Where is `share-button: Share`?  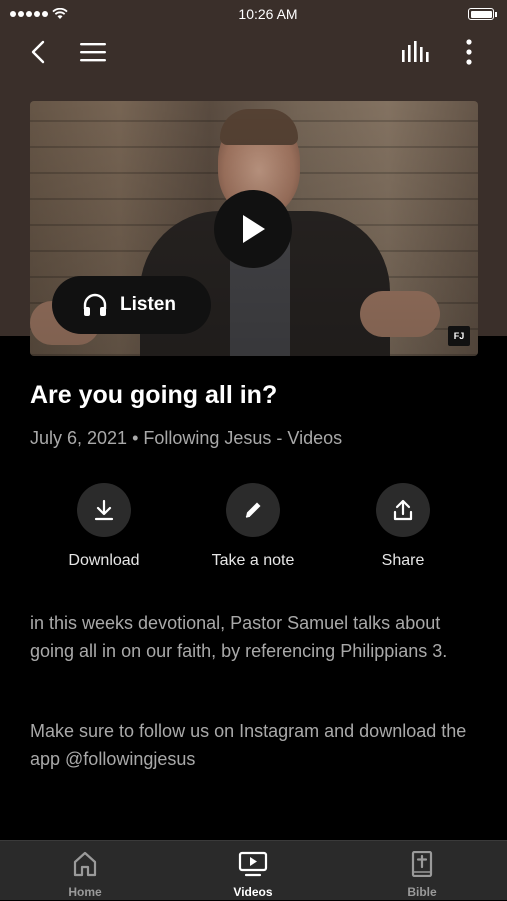 share-button: Share is located at coordinates (403, 526).